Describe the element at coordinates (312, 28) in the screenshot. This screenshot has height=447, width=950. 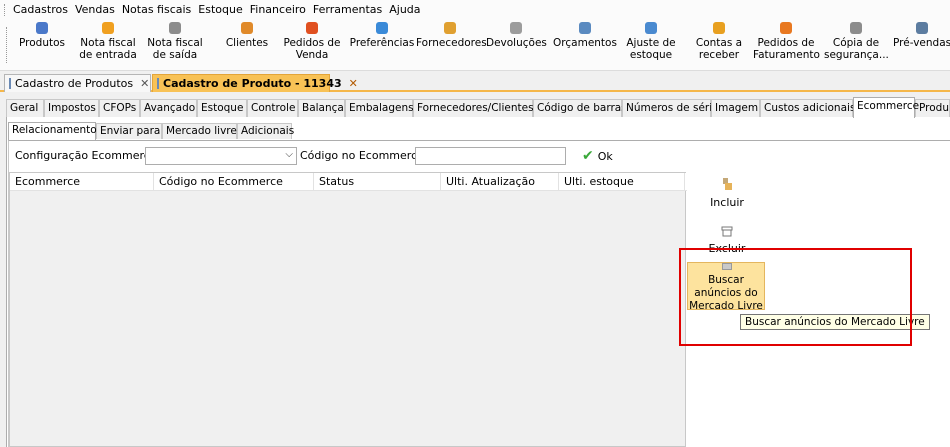
I see `sales-orders-icon` at that location.